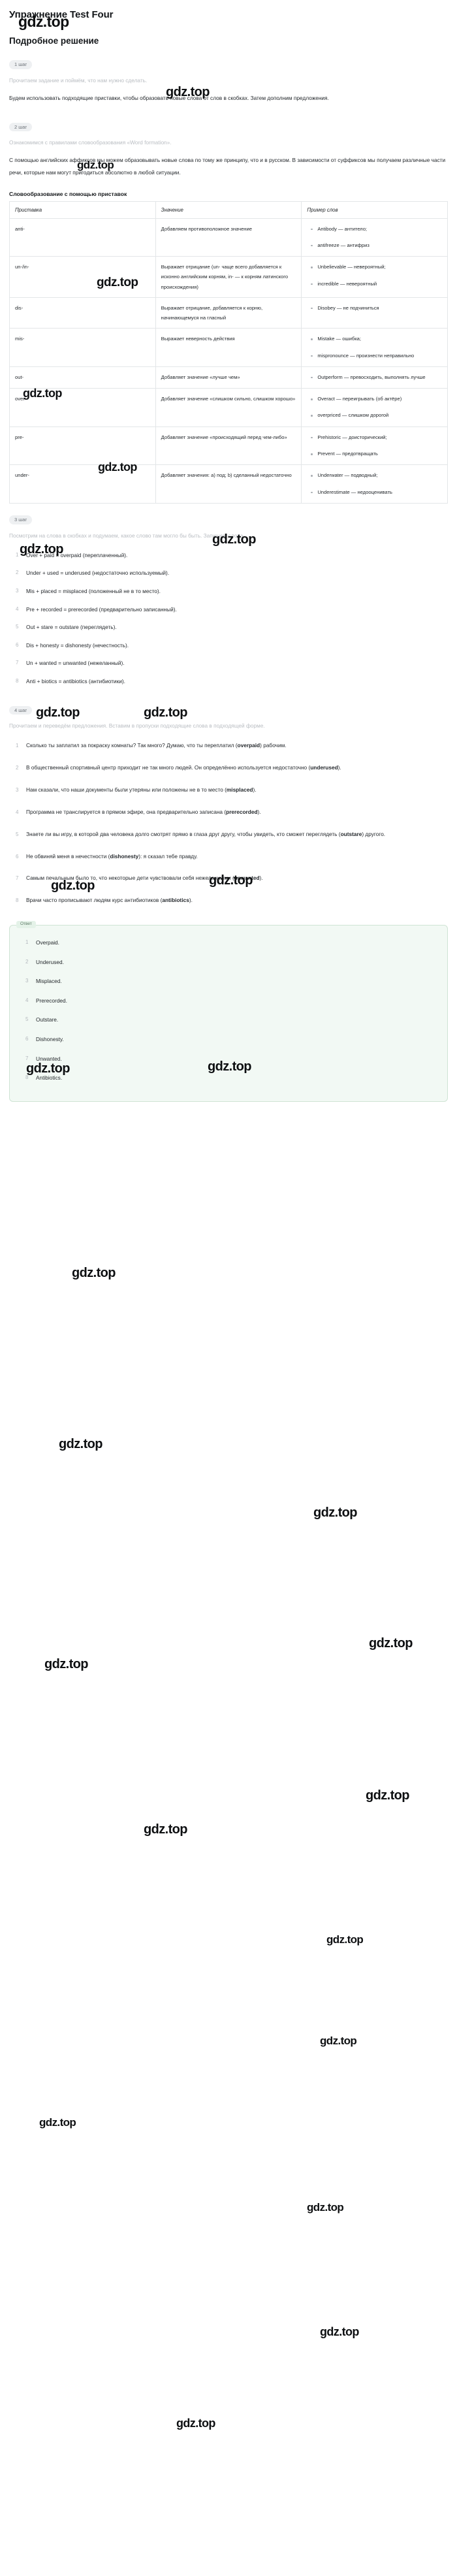  Describe the element at coordinates (376, 229) in the screenshot. I see `list-item: Antibody — антитело;` at that location.